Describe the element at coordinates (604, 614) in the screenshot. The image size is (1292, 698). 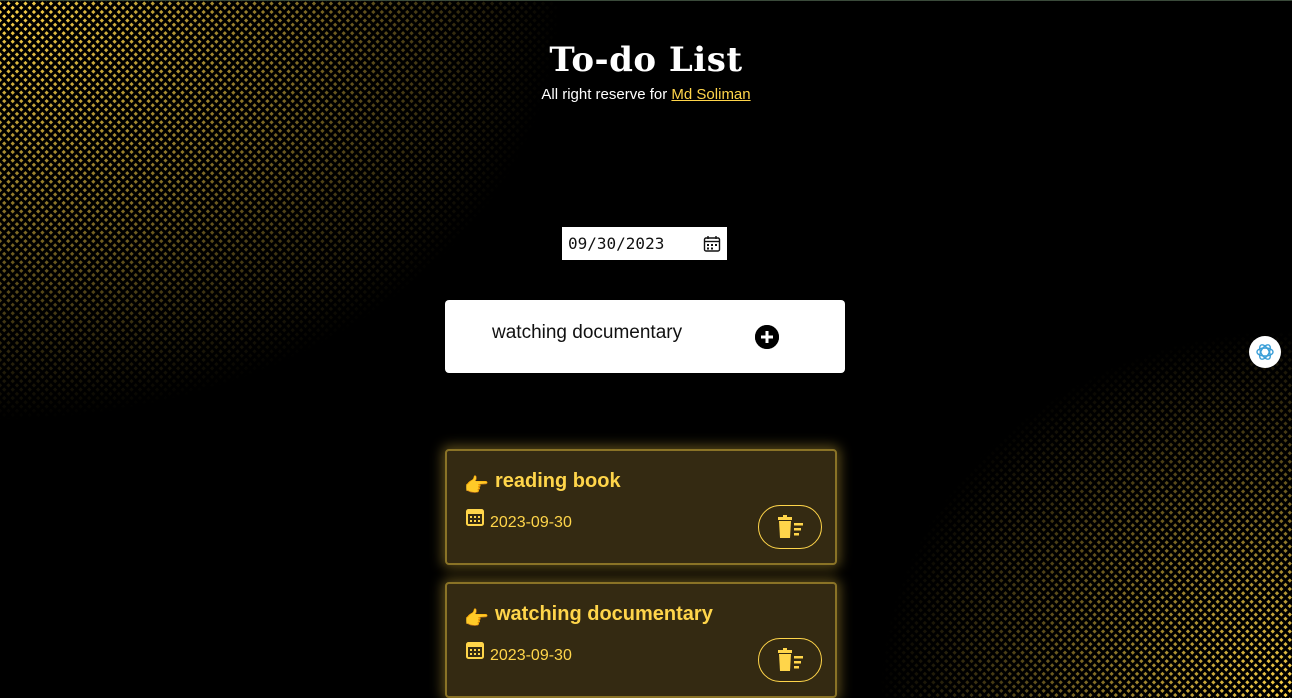
I see `task-name: watching documentary` at that location.